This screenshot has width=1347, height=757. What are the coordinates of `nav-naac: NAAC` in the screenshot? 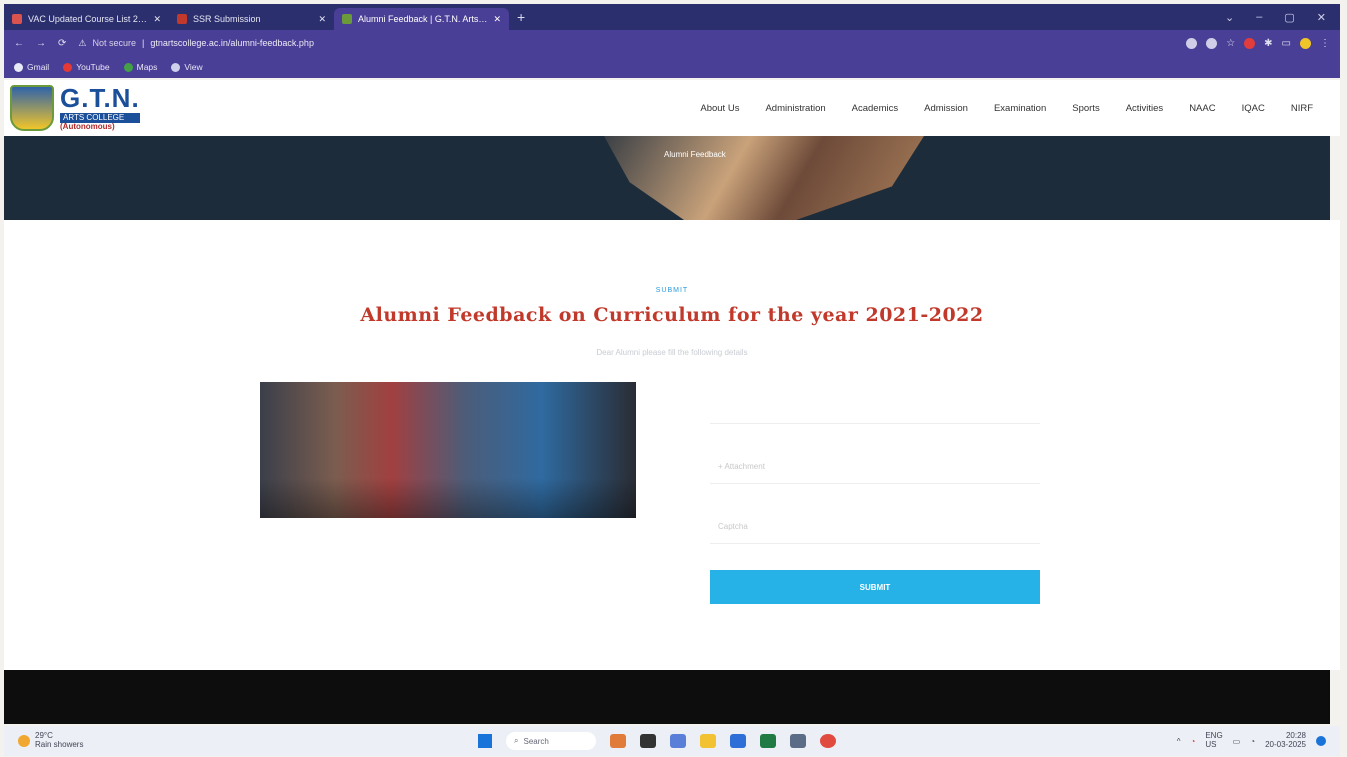 It's located at (1202, 108).